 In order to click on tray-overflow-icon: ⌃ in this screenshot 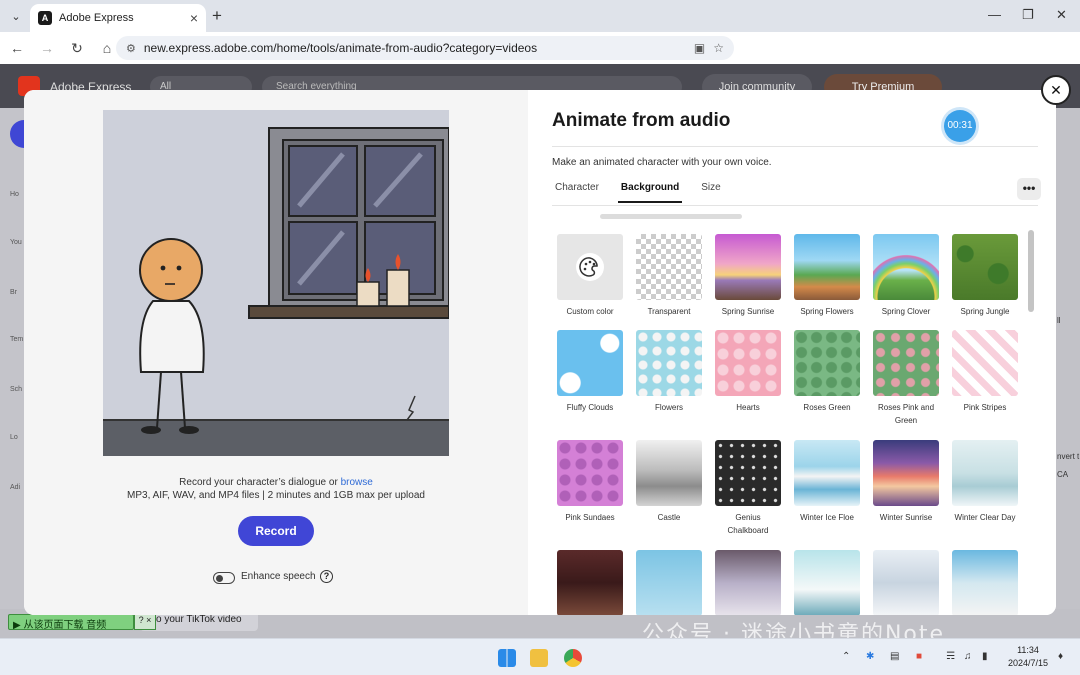, I will do `click(846, 656)`.